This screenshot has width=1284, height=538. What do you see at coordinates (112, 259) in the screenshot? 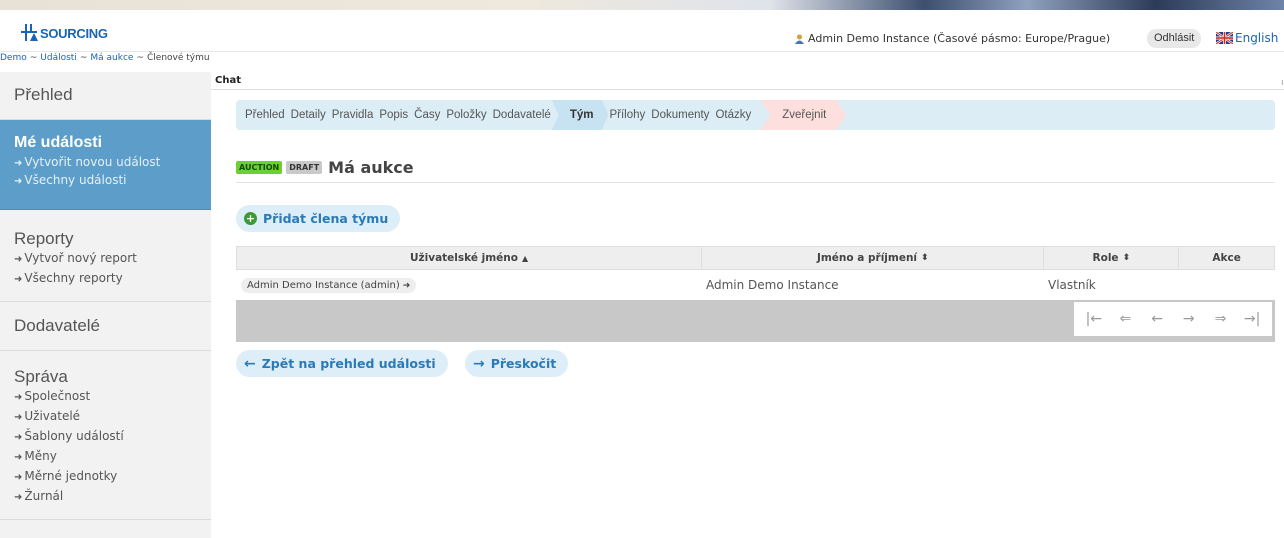
I see `sidebar-link-new-report: ➜ Vytvoř nový report` at bounding box center [112, 259].